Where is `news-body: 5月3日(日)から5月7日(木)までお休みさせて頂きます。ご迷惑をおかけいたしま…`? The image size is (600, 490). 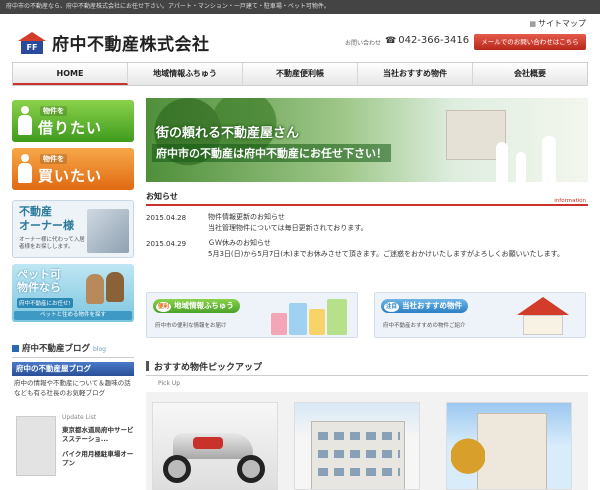 news-body: 5月3日(日)から5月7日(木)までお休みさせて頂きます。ご迷惑をおかけいたしま… is located at coordinates (386, 254).